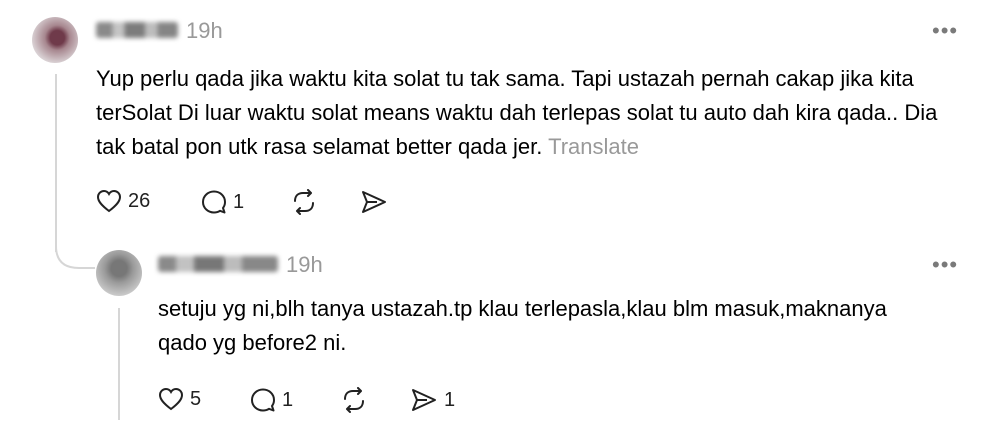 Image resolution: width=1000 pixels, height=423 pixels. I want to click on more-options-icon: •••, so click(945, 31).